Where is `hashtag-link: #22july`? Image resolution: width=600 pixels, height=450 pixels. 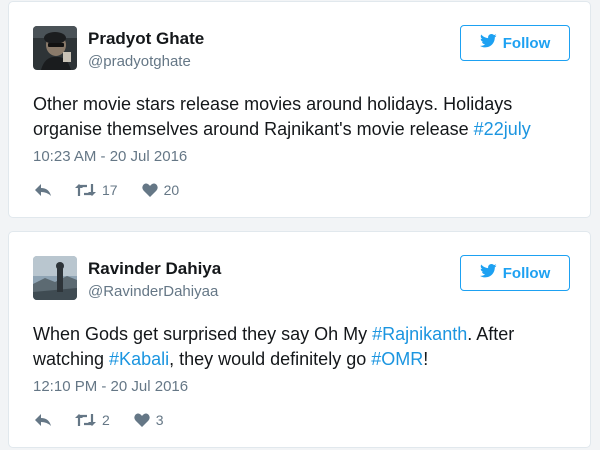
hashtag-link: #22july is located at coordinates (502, 129).